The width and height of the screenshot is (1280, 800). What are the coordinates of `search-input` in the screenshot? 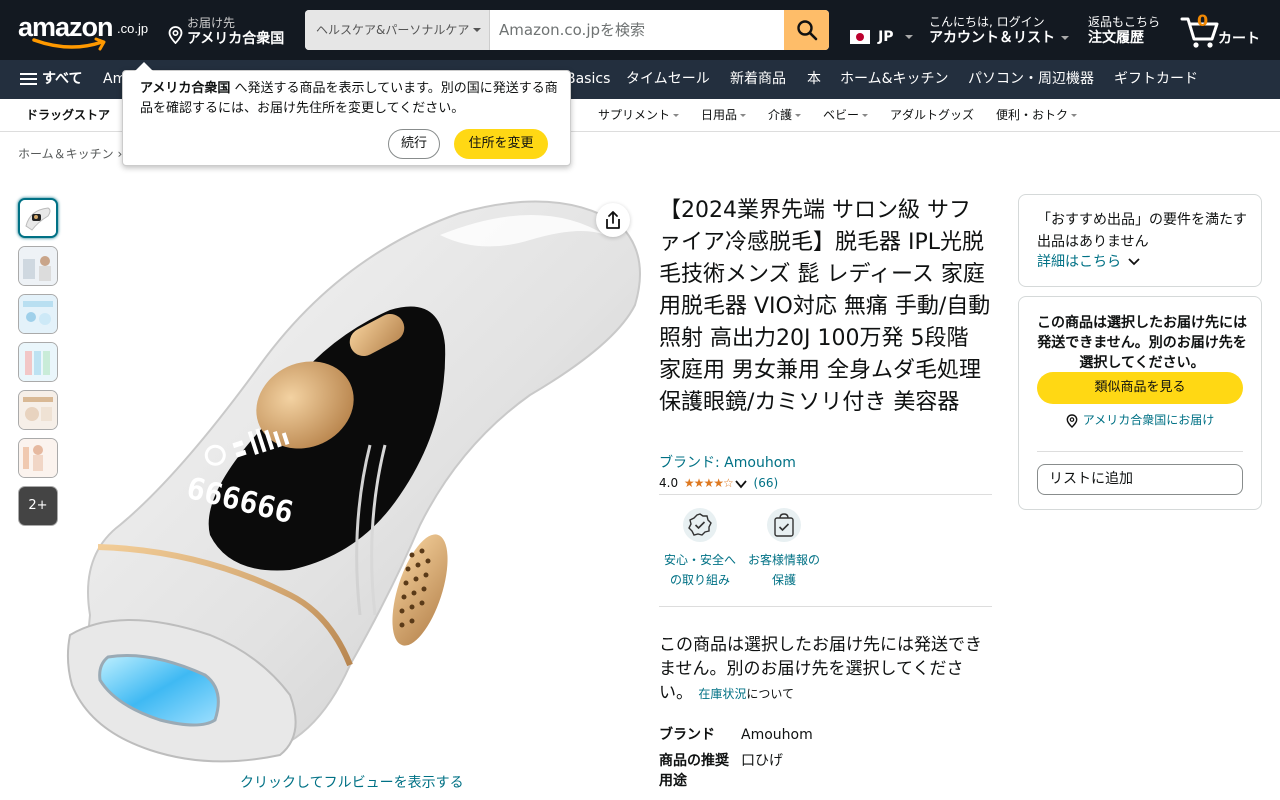 It's located at (637, 30).